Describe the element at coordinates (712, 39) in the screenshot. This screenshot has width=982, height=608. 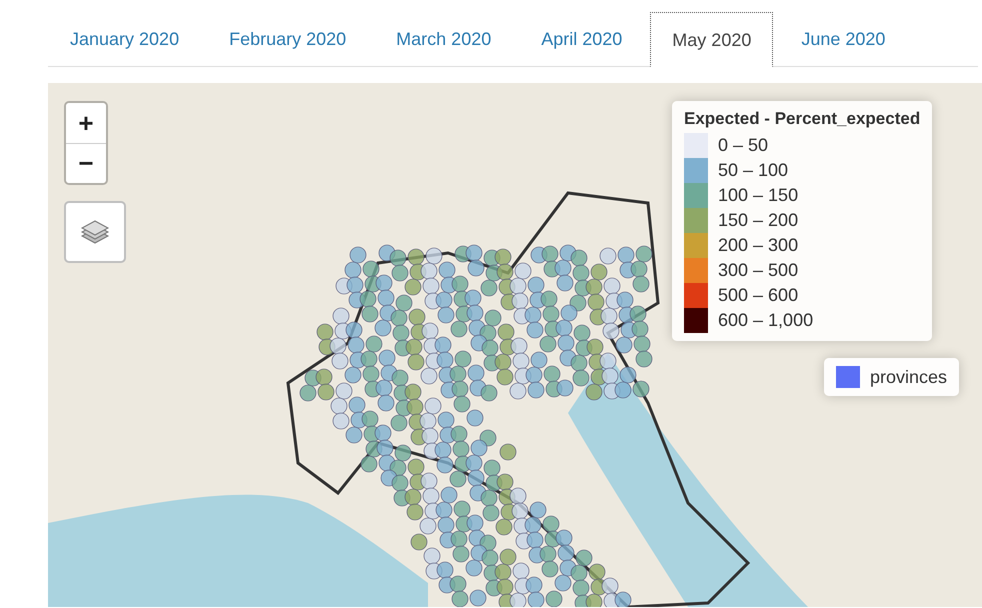
I see `month-tab: May 2020` at that location.